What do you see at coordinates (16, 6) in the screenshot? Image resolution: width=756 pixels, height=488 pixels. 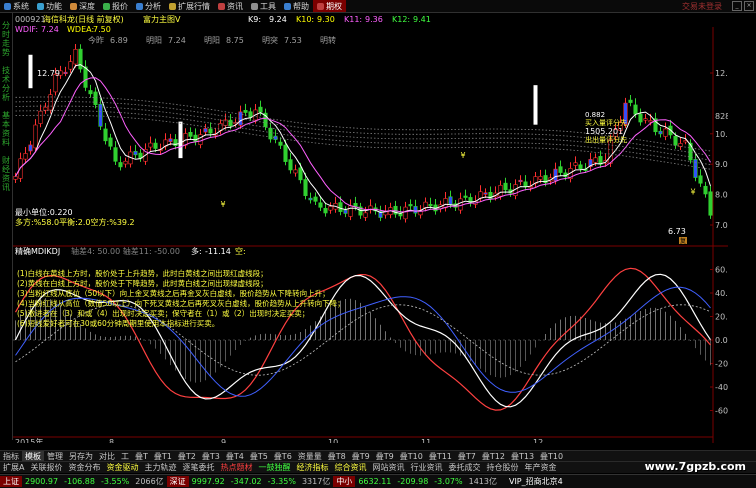 I see `menu-item-0: 系统` at bounding box center [16, 6].